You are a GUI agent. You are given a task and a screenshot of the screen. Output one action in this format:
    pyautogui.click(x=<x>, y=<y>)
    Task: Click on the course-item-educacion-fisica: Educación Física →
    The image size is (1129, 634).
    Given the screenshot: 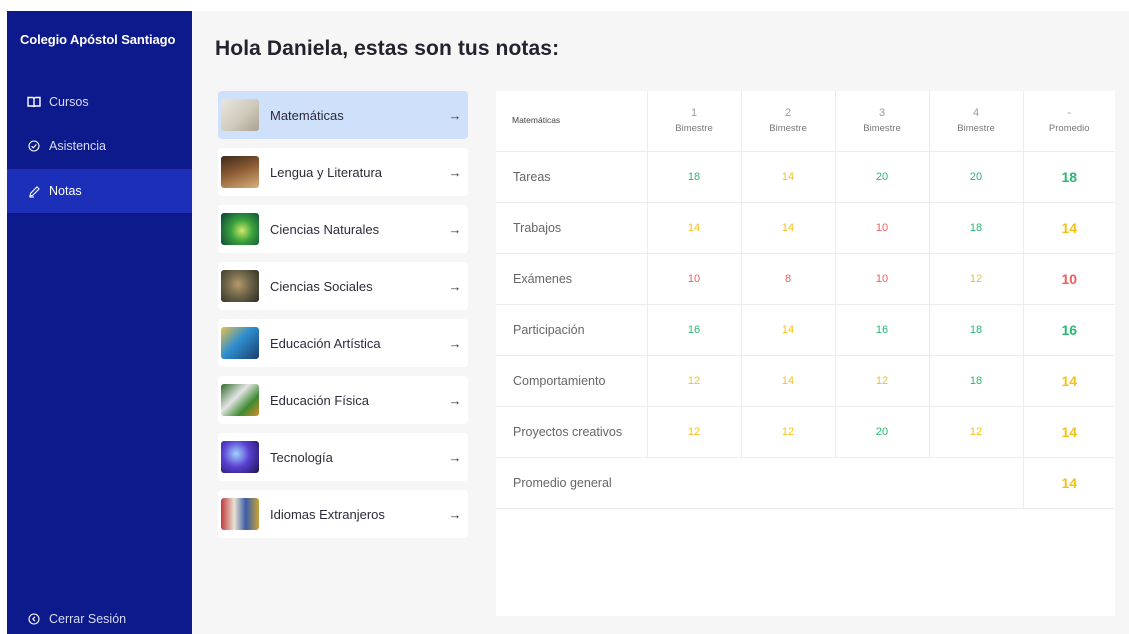 What is the action you would take?
    pyautogui.click(x=343, y=400)
    